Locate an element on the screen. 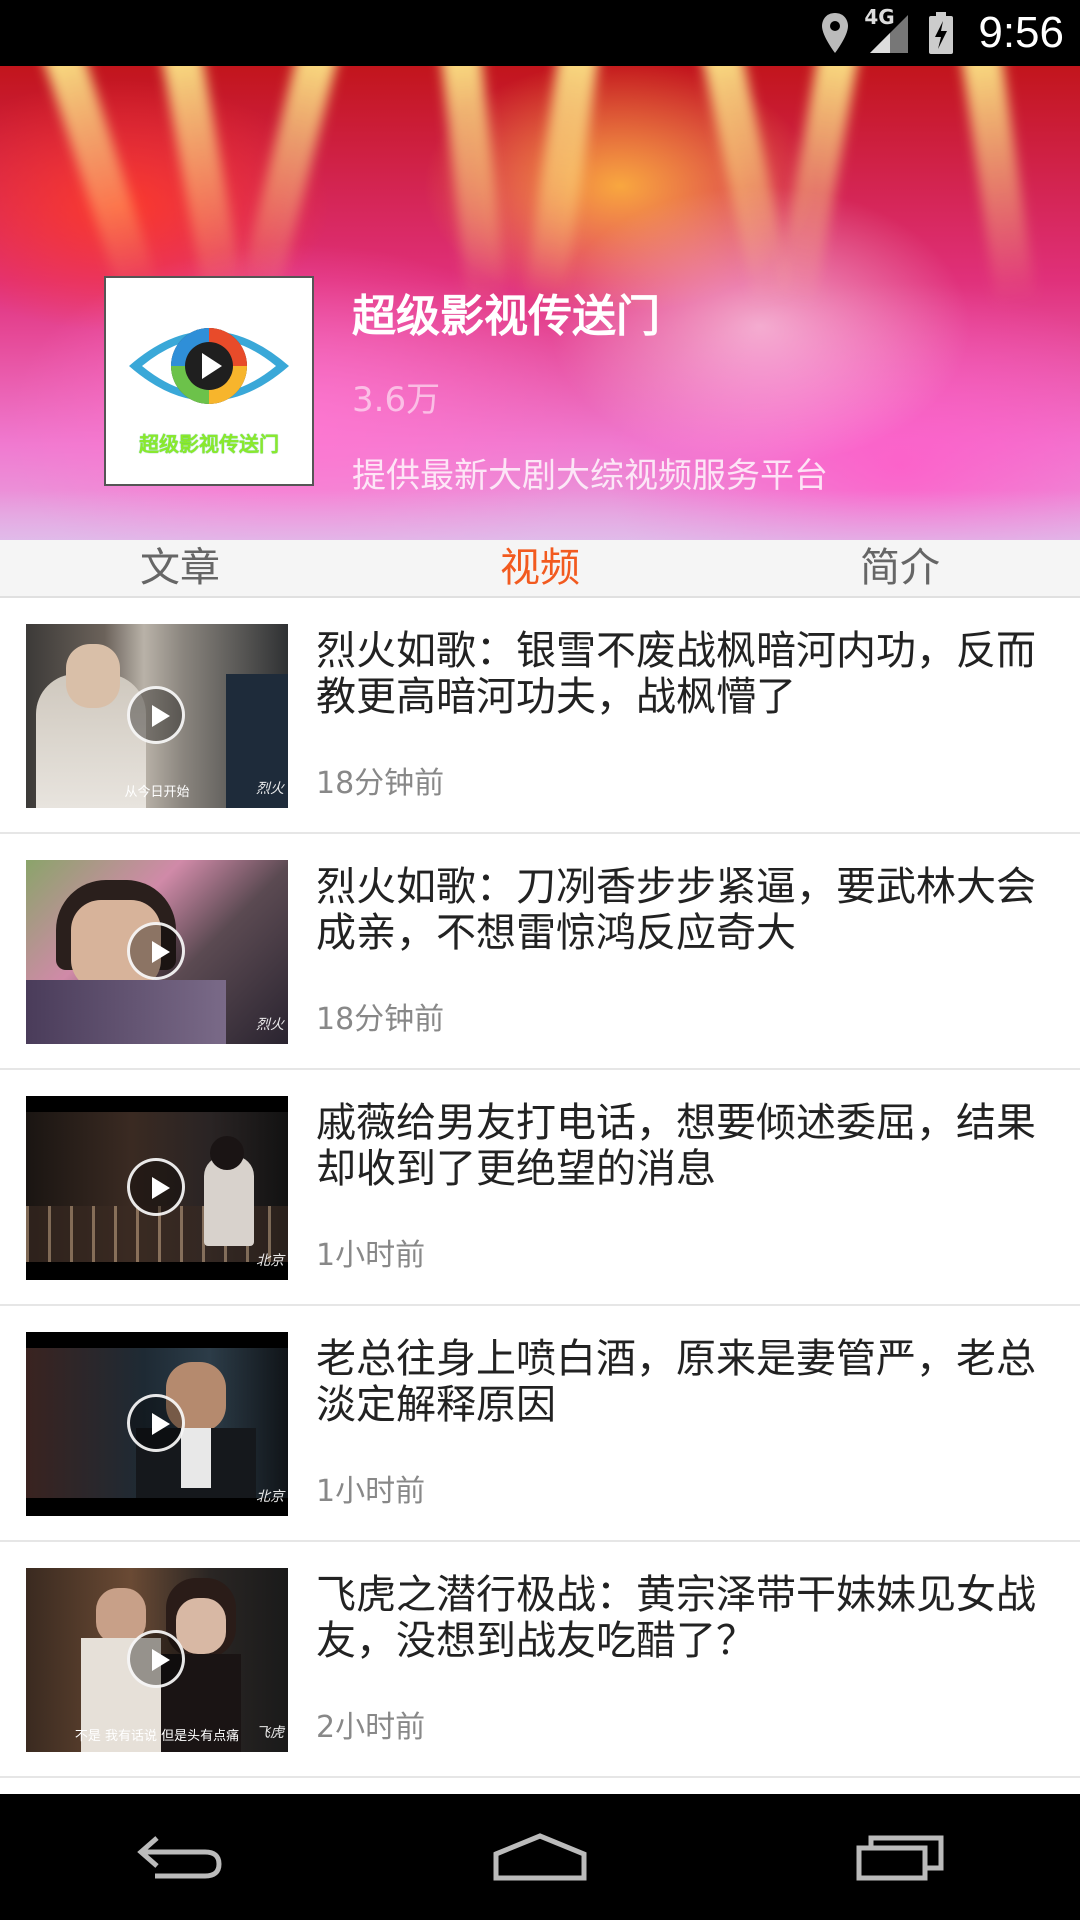 This screenshot has width=1080, height=1920. video-title: 飞虎之潜行极战：黄宗泽带干妹妹见女战友，没想到战友吃醋了？ is located at coordinates (681, 1618).